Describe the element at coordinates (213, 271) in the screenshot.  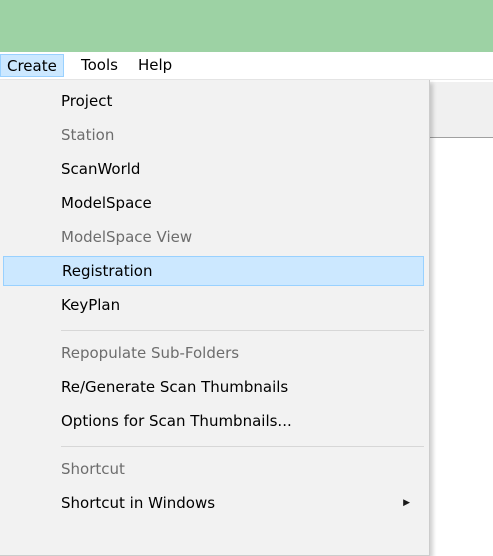
I see `menu-item-registration: Registration` at that location.